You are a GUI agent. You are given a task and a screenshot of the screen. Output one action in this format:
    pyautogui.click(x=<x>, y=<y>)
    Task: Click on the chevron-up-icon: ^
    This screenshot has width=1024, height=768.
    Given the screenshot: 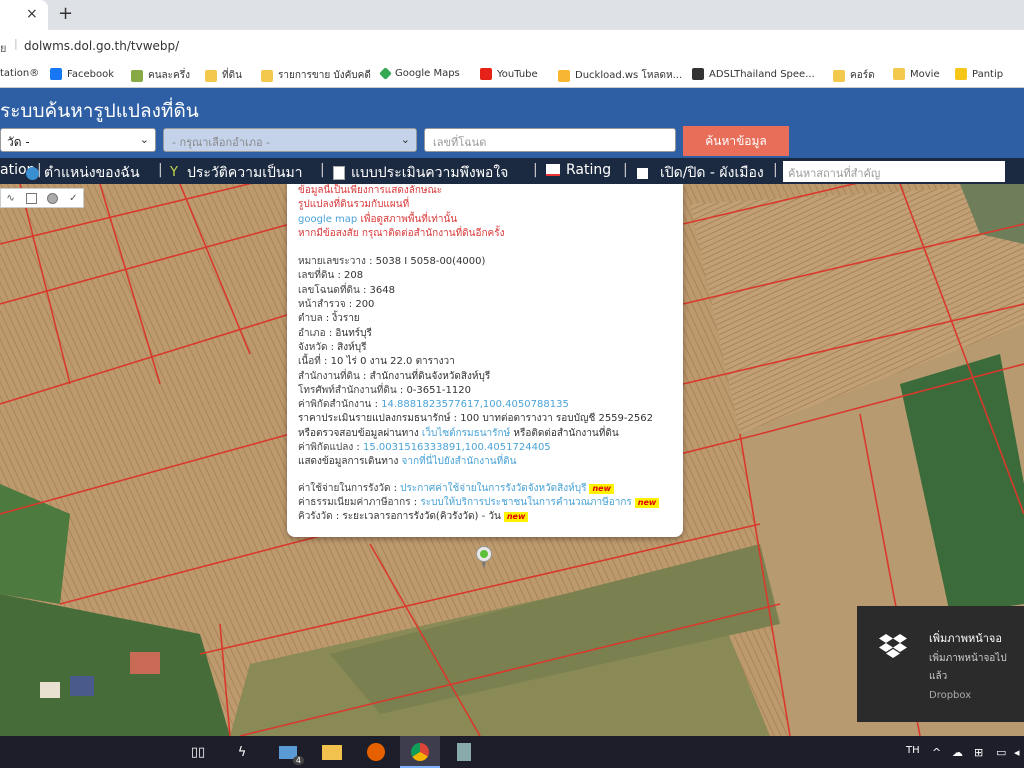 What is the action you would take?
    pyautogui.click(x=936, y=752)
    